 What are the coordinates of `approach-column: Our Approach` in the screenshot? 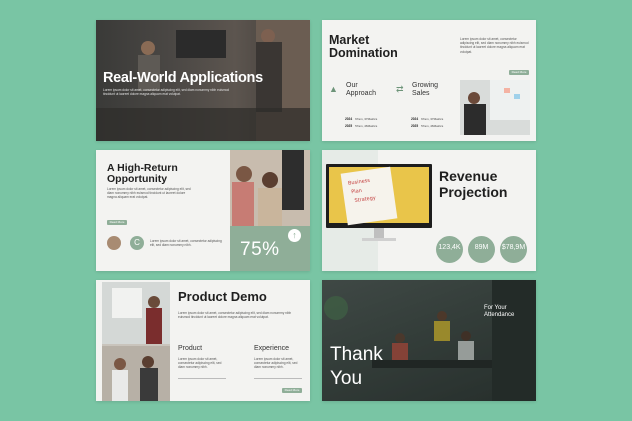 It's located at (361, 89).